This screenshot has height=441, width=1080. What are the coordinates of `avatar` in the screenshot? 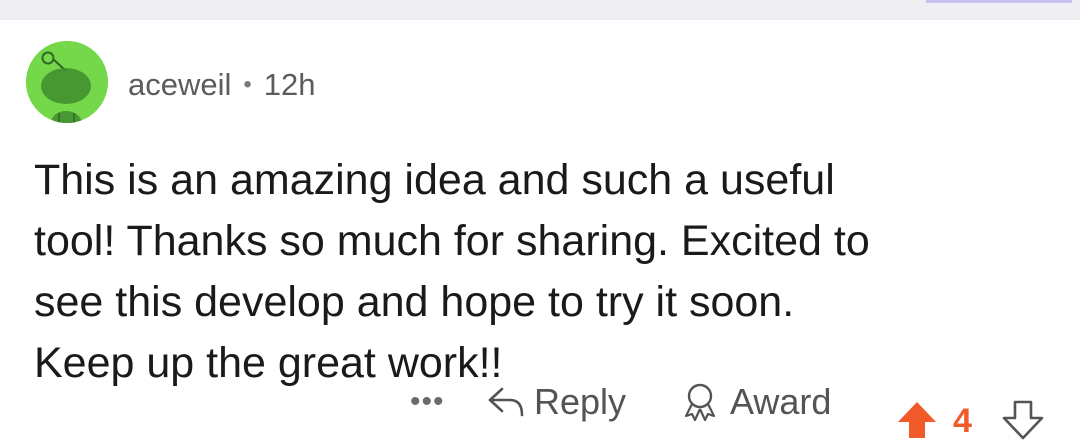 It's located at (67, 82).